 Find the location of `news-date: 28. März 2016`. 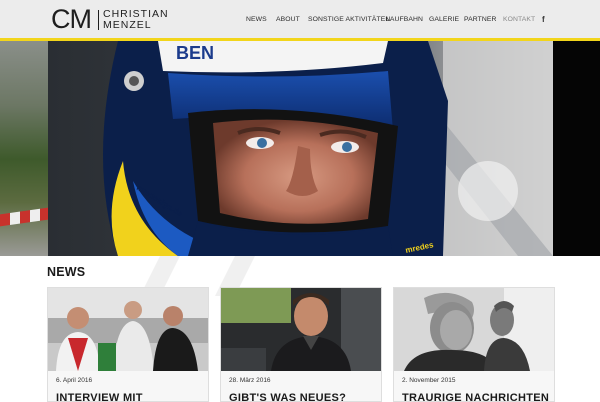

news-date: 28. März 2016 is located at coordinates (250, 380).